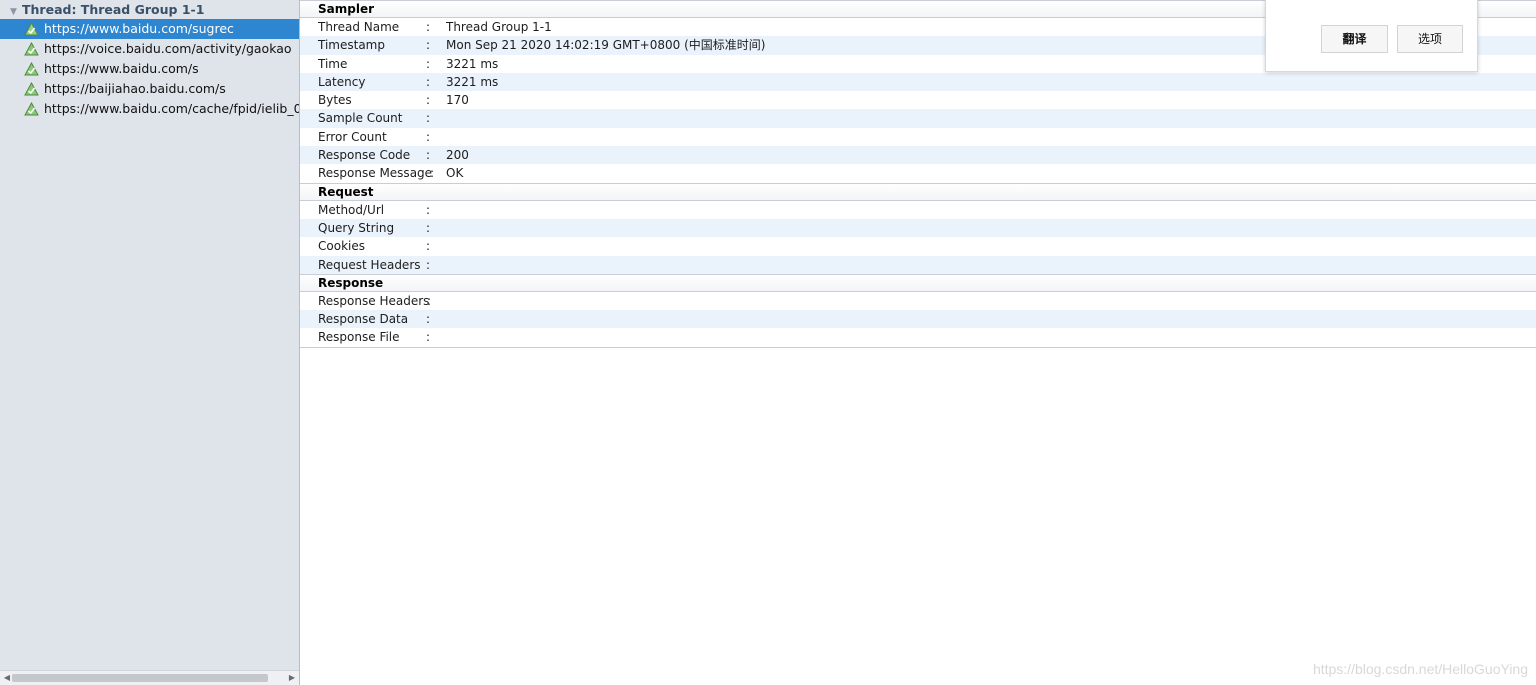  What do you see at coordinates (455, 173) in the screenshot?
I see `field-value: OK` at bounding box center [455, 173].